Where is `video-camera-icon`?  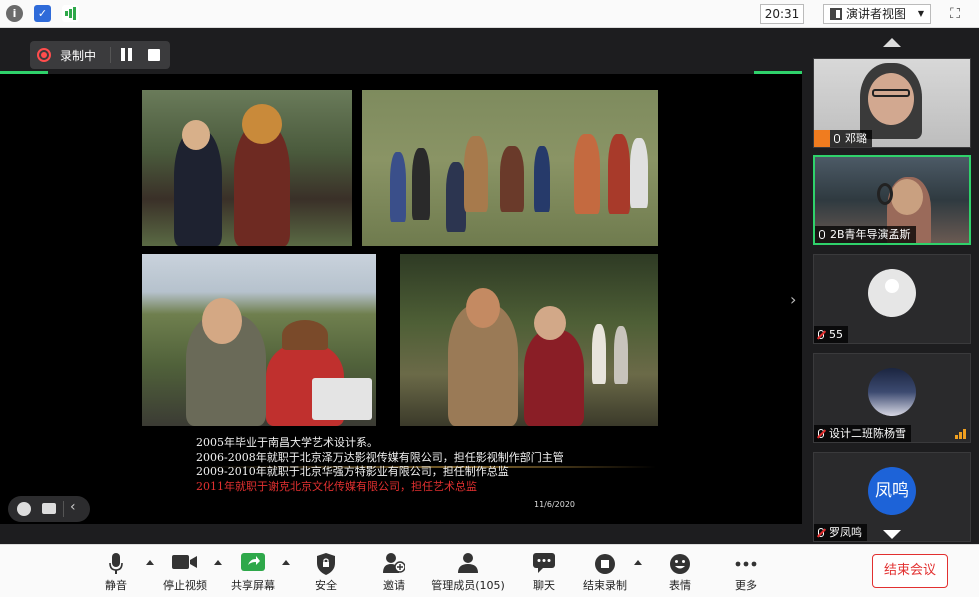 video-camera-icon is located at coordinates (184, 562).